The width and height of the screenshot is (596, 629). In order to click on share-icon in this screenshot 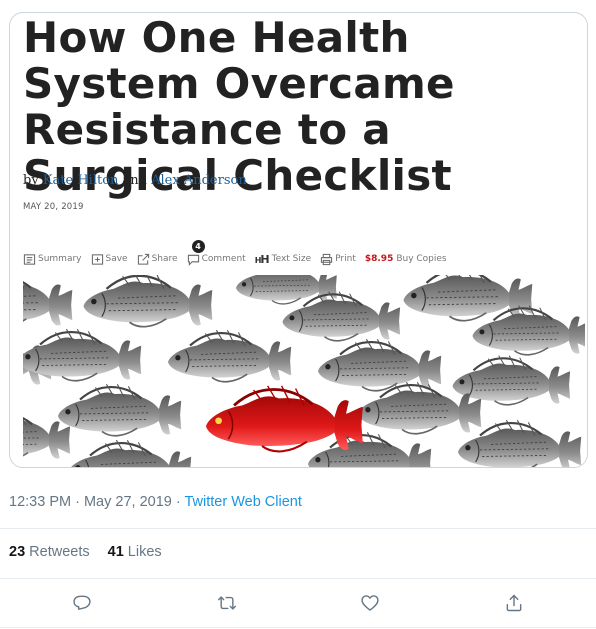, I will do `click(143, 259)`.